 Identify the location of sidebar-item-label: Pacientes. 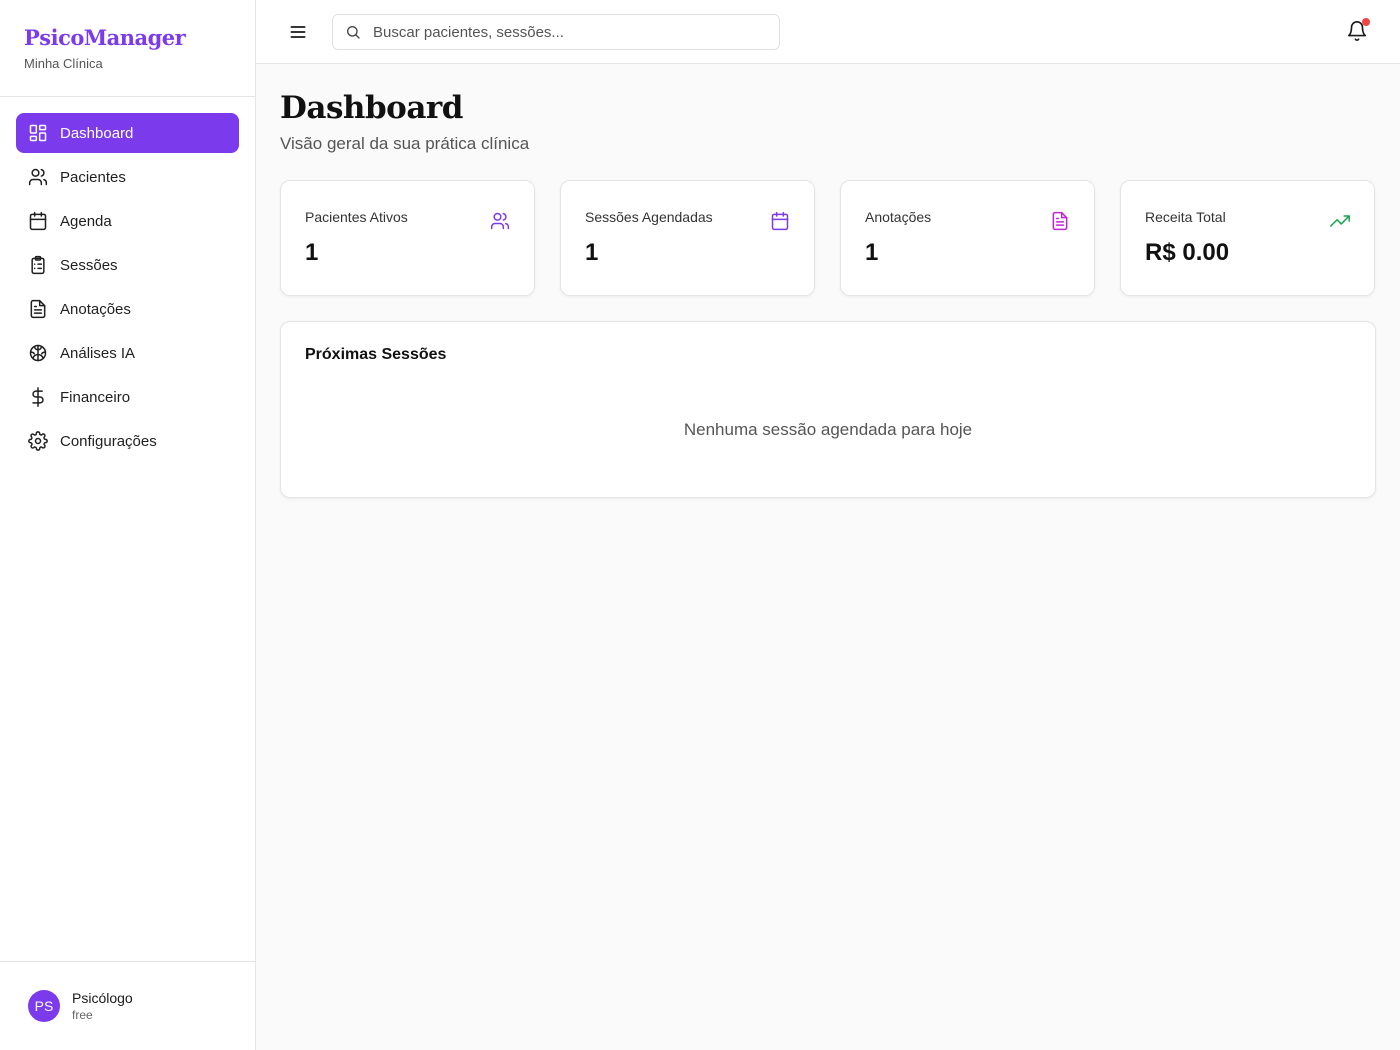
(93, 177).